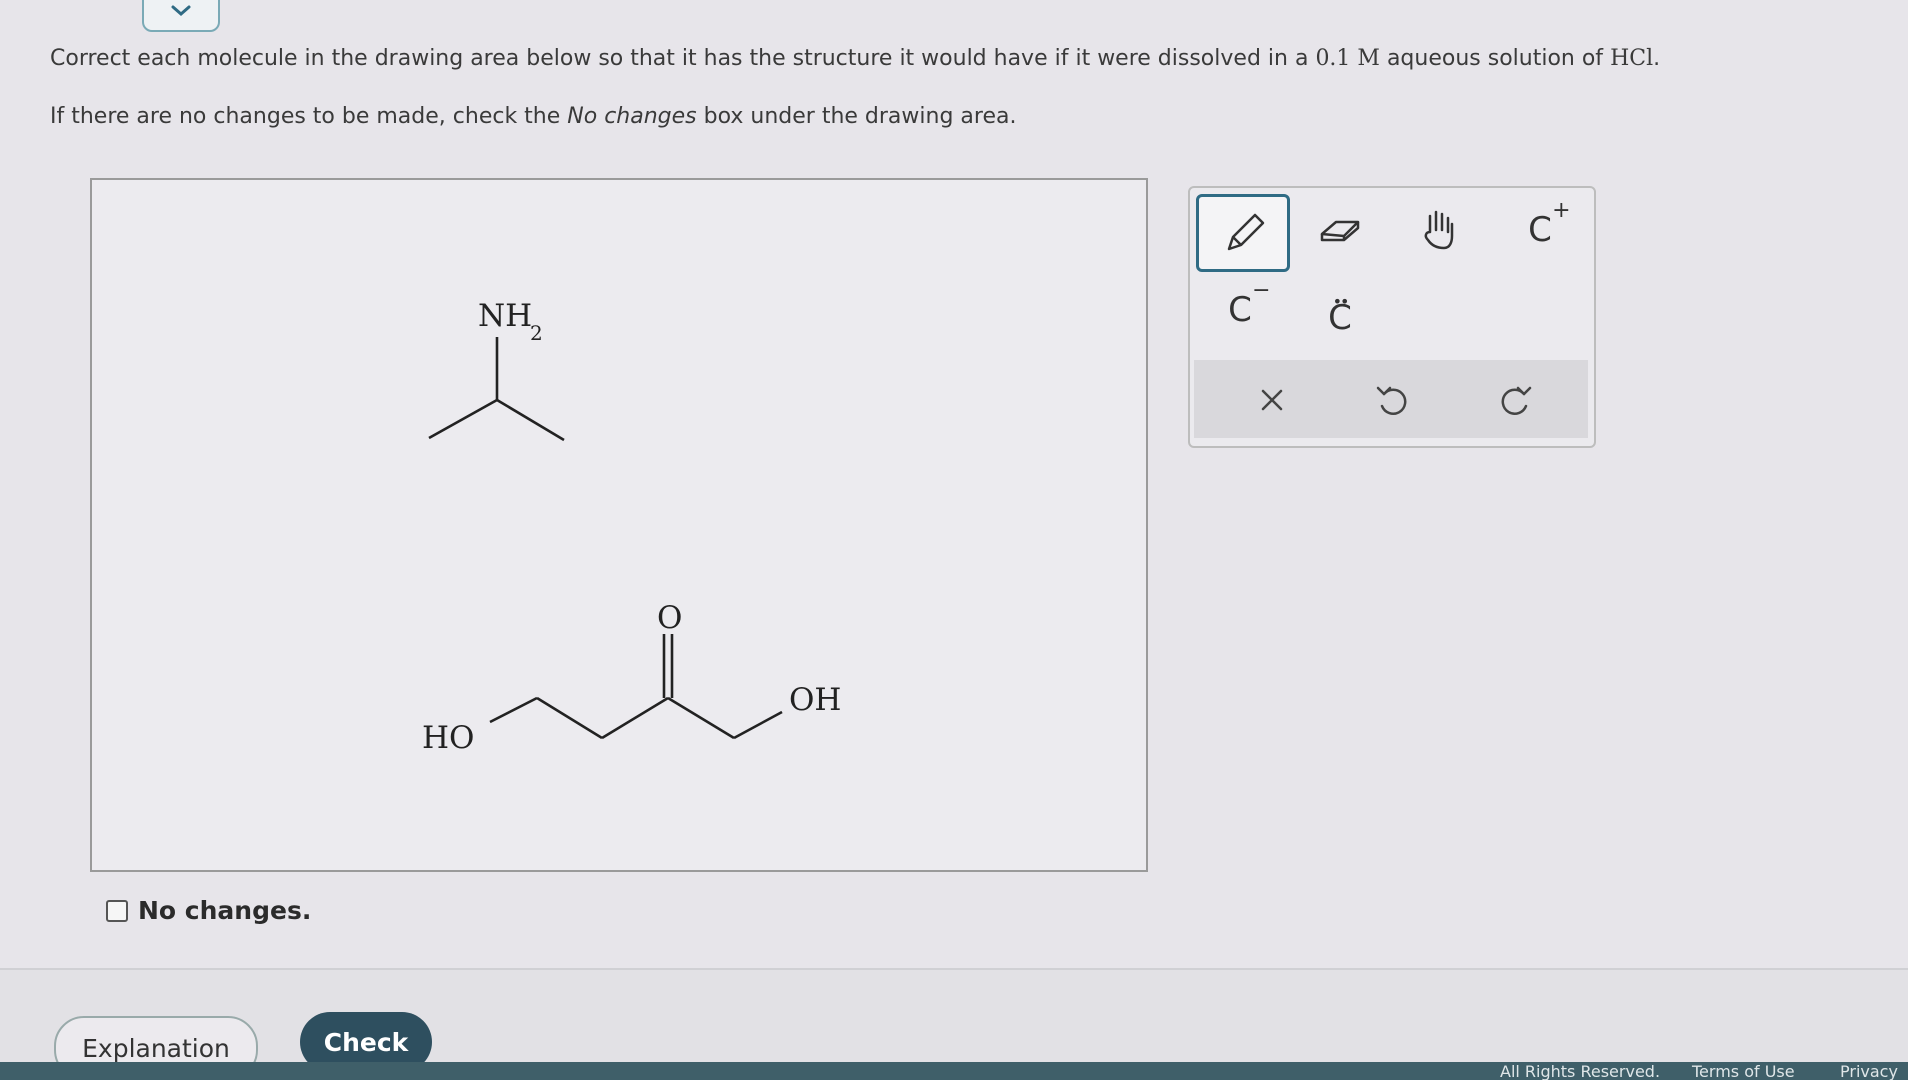  I want to click on bond-ho-c1, so click(513, 710).